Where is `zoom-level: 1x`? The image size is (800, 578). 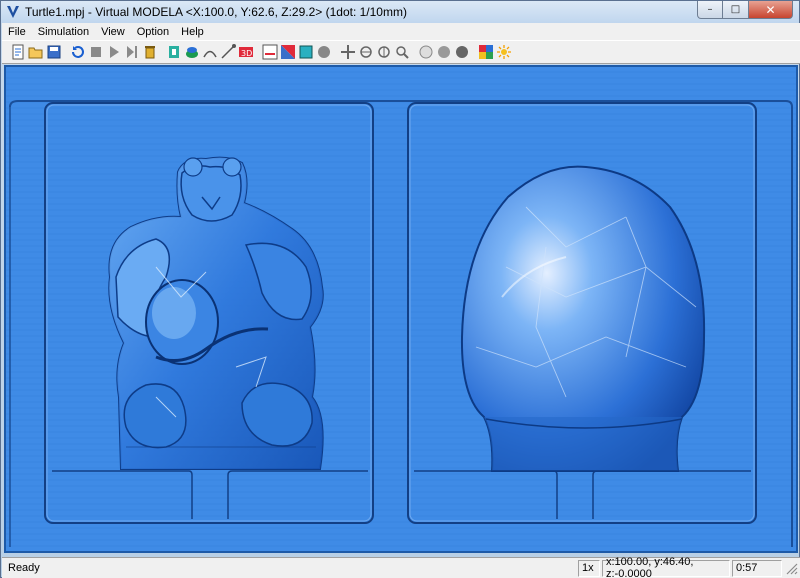 zoom-level: 1x is located at coordinates (589, 568).